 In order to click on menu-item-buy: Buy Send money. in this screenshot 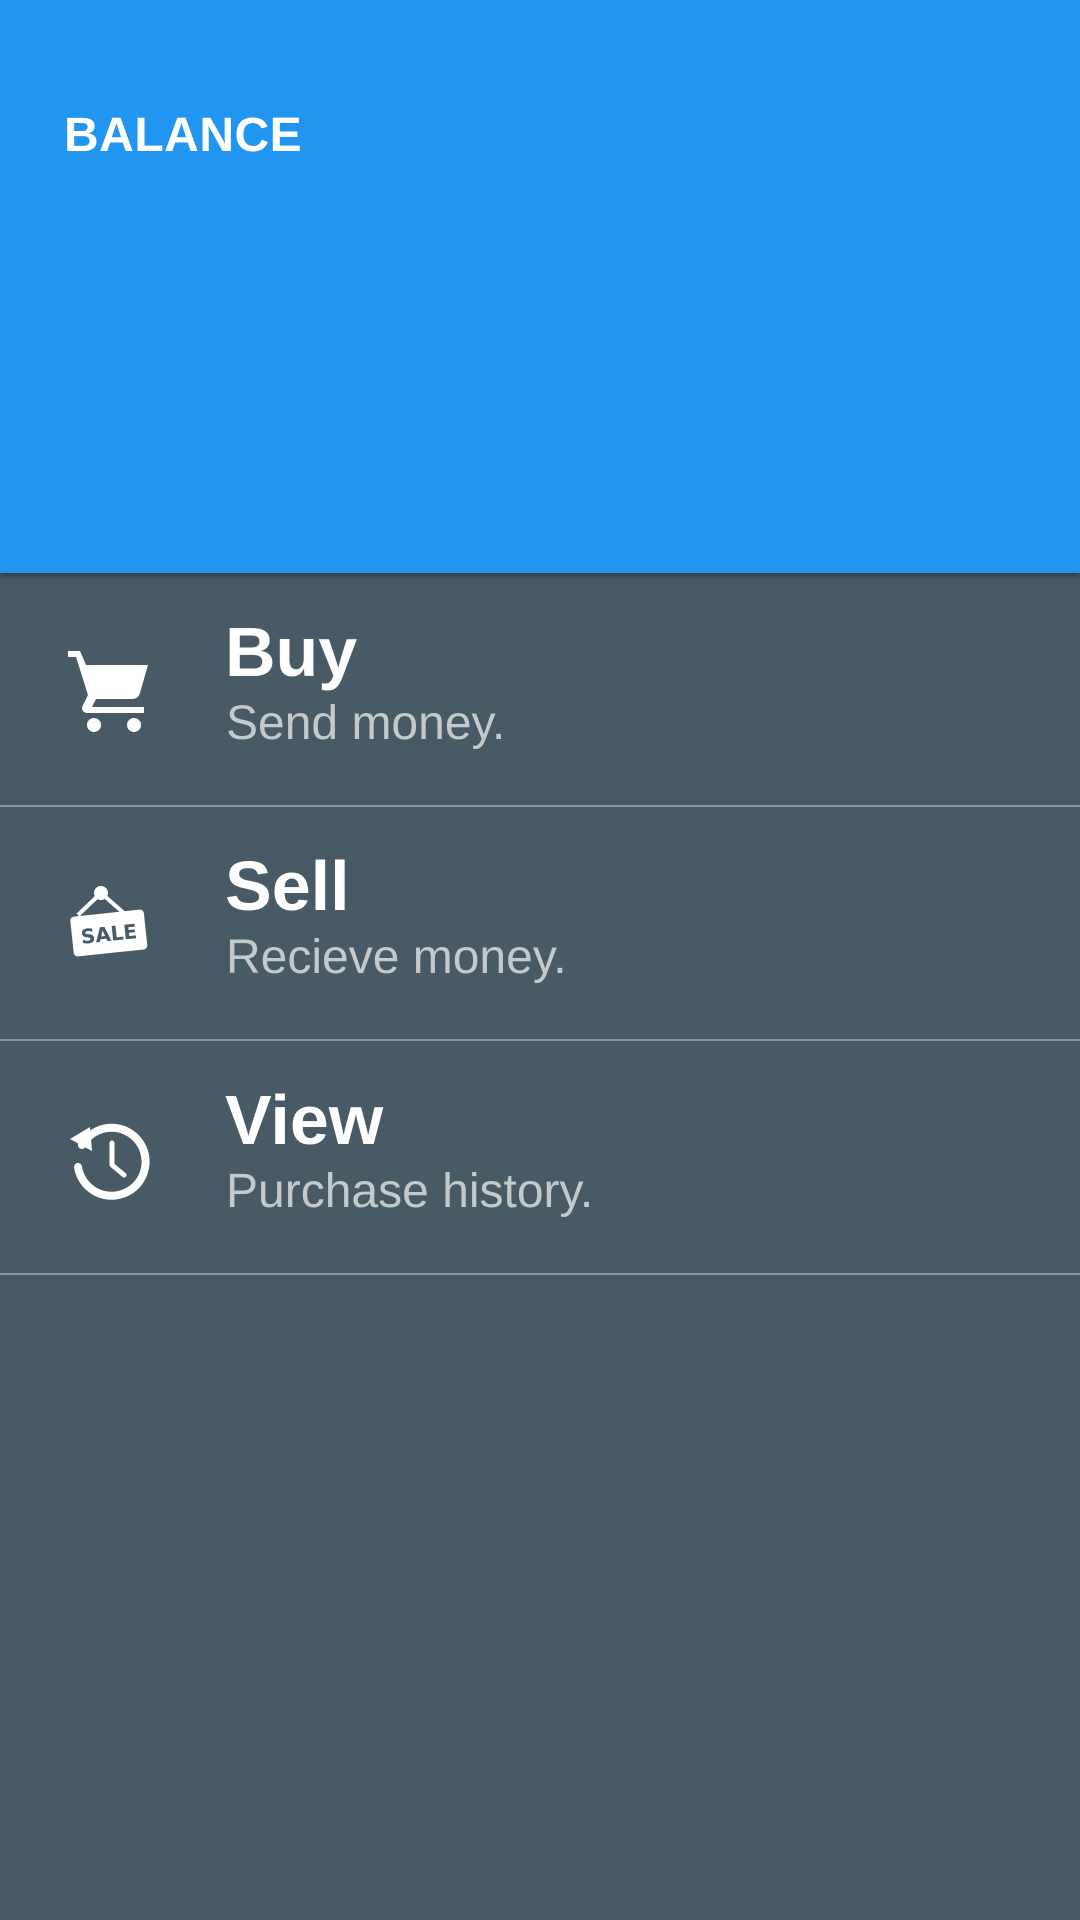, I will do `click(540, 690)`.